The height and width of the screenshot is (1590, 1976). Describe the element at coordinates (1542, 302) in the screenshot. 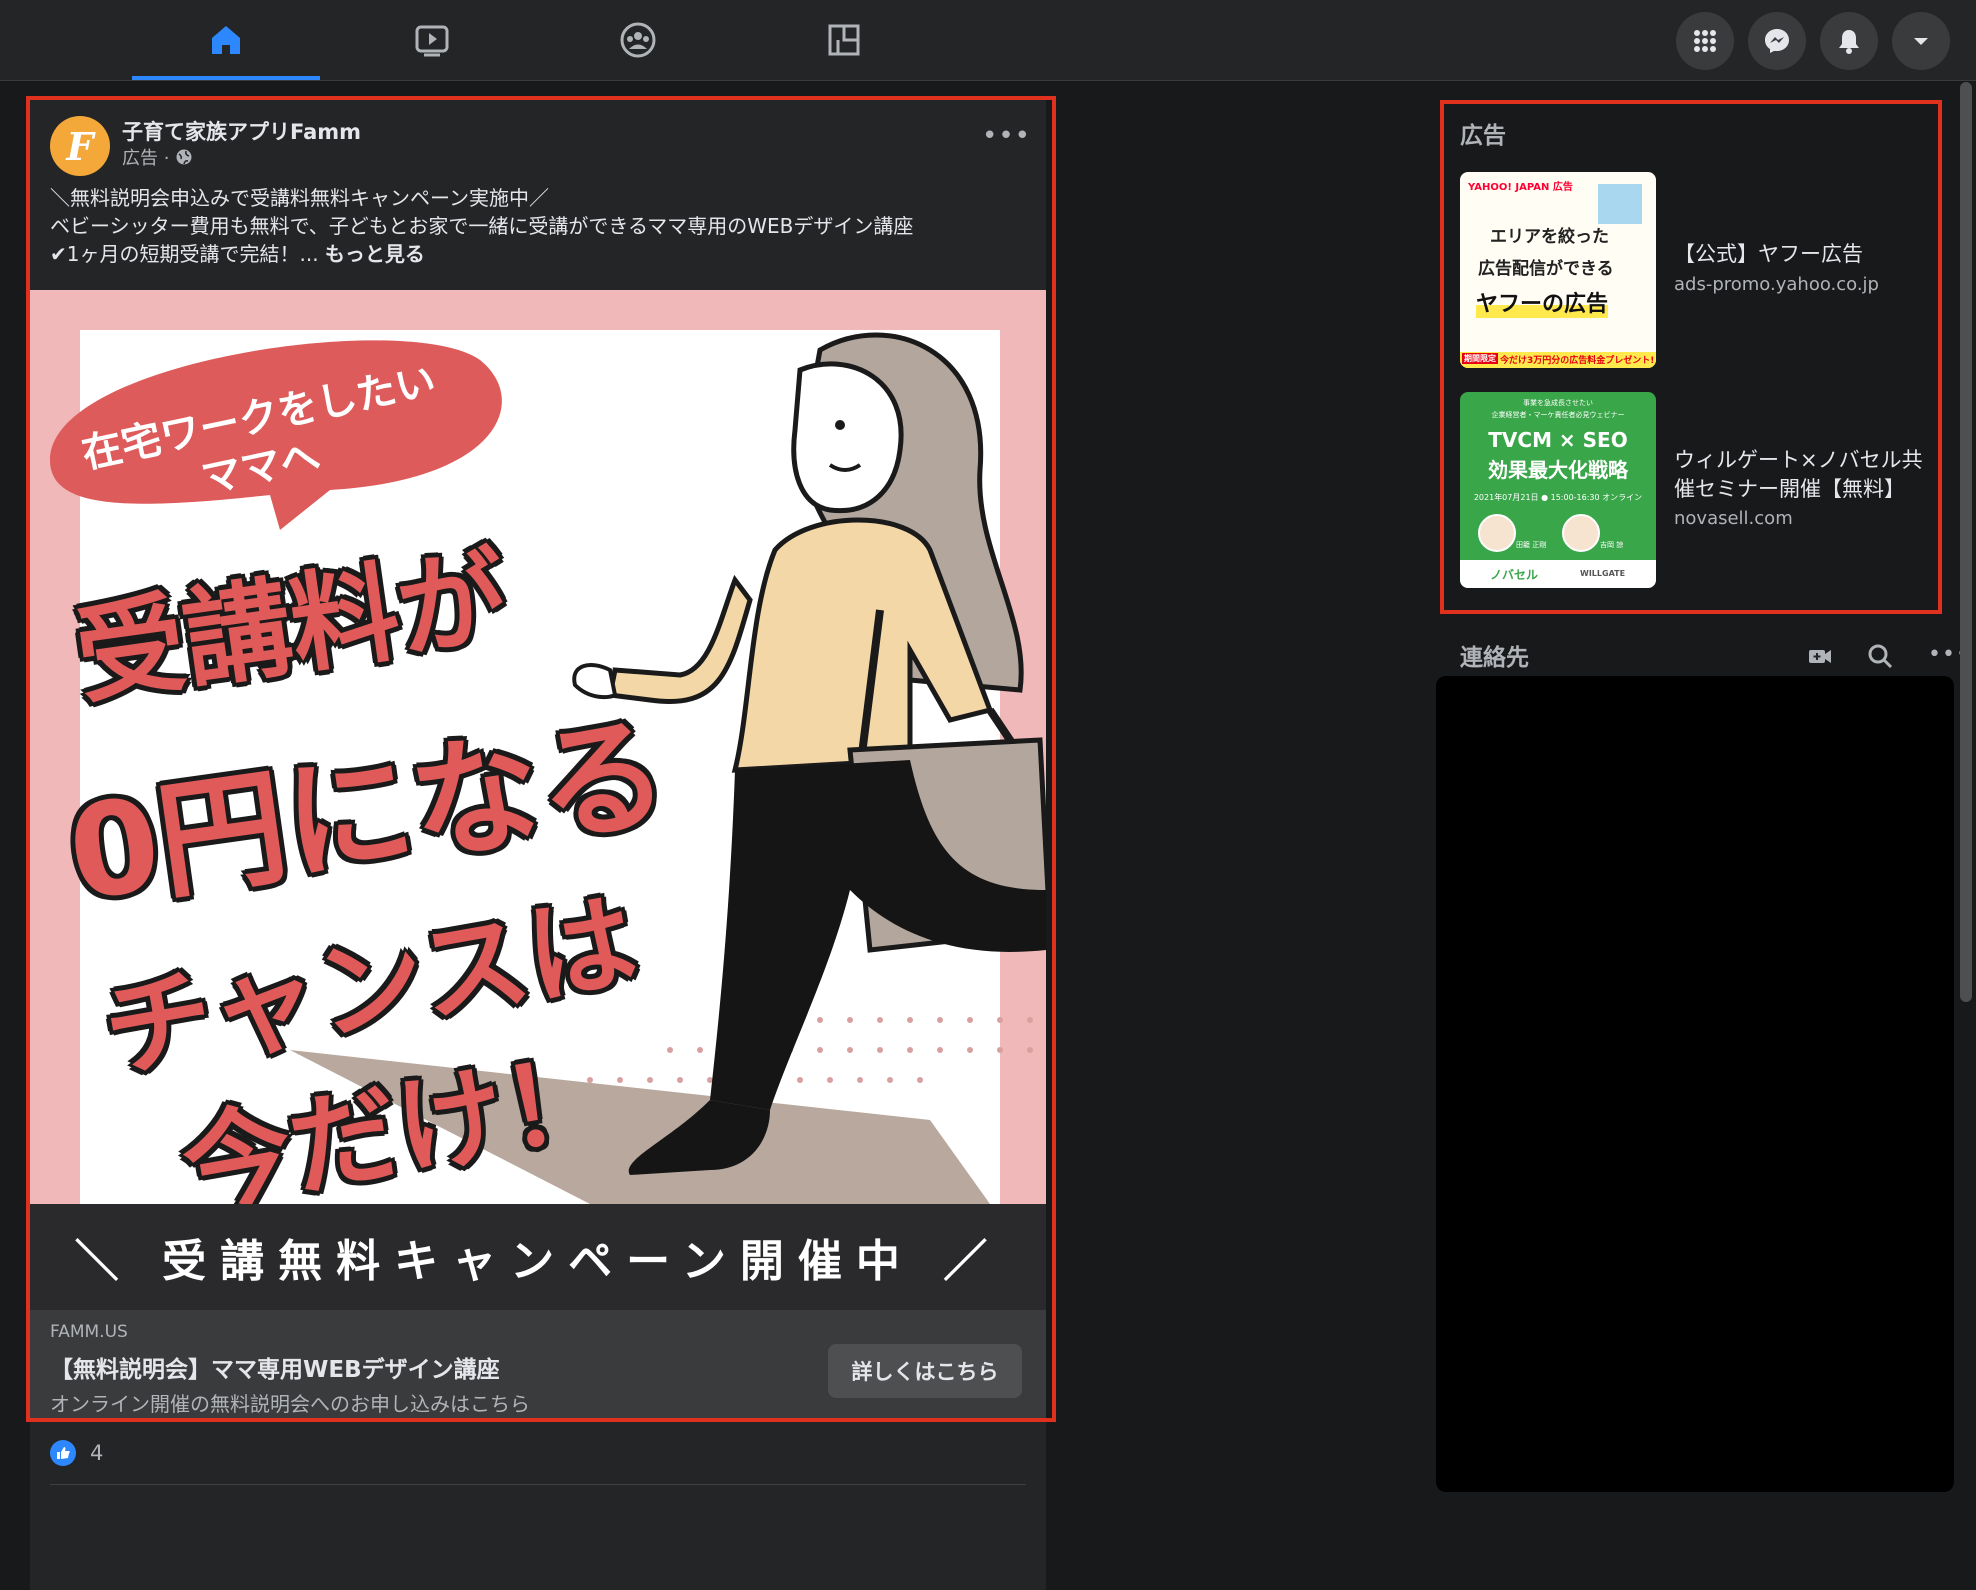

I see `yahoo-thumb-line3: ヤフーの広告` at that location.